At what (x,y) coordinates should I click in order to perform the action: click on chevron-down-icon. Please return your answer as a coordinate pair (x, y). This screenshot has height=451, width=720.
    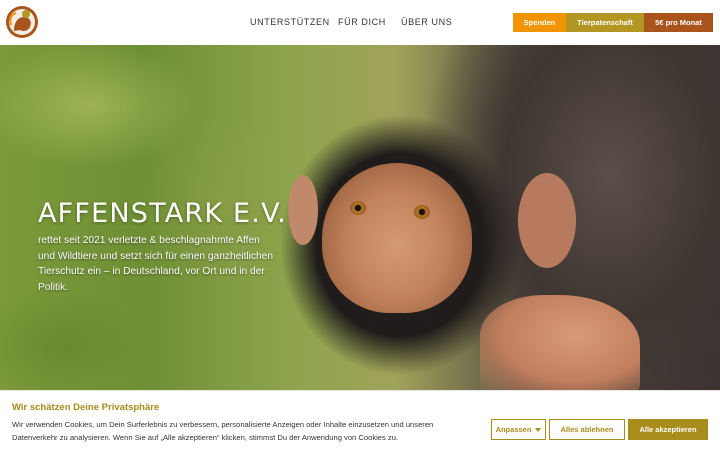
    Looking at the image, I should click on (538, 429).